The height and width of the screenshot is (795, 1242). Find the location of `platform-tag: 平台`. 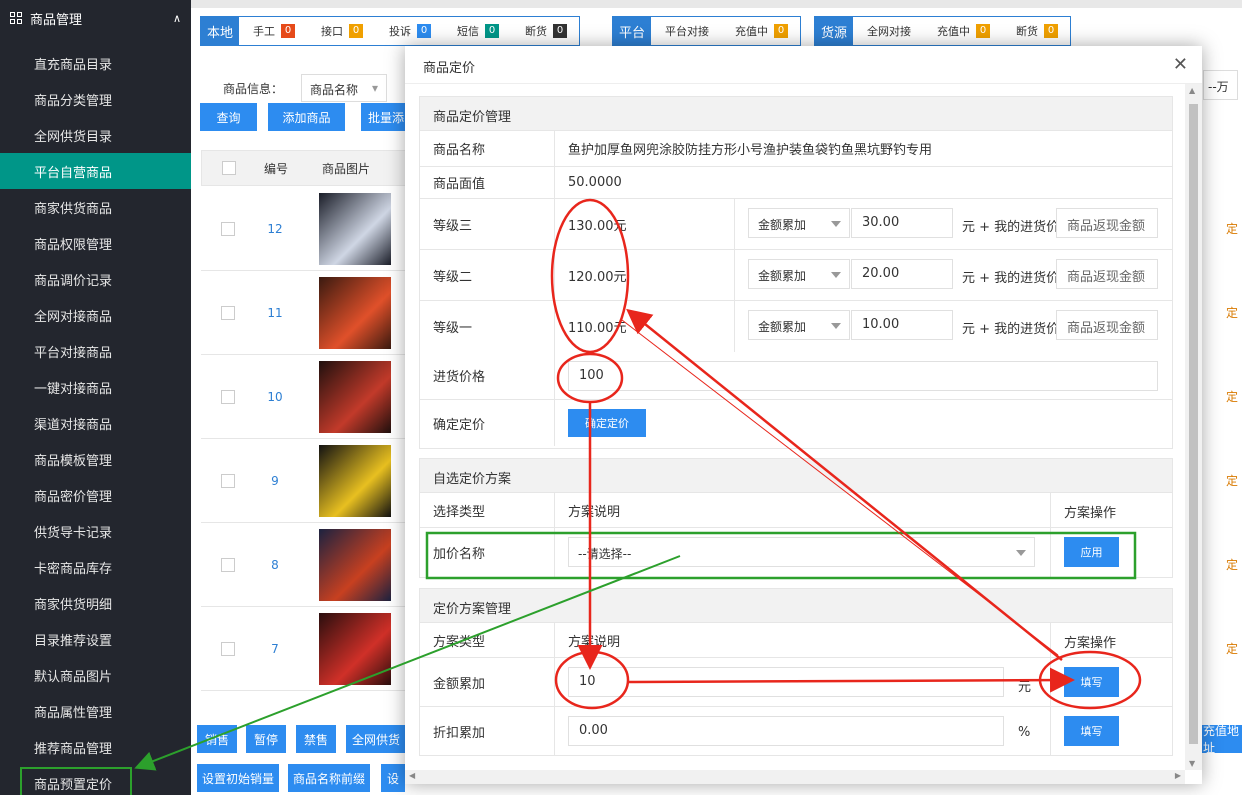

platform-tag: 平台 is located at coordinates (632, 31).